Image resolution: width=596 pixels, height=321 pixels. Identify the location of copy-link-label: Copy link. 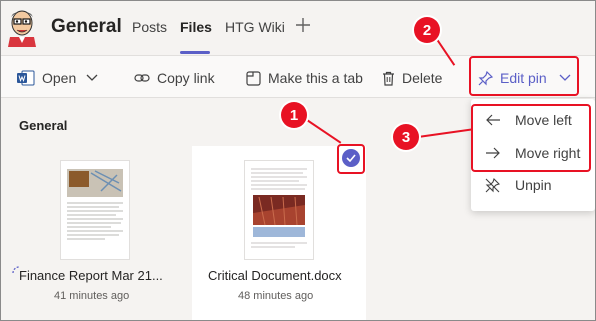
(186, 78).